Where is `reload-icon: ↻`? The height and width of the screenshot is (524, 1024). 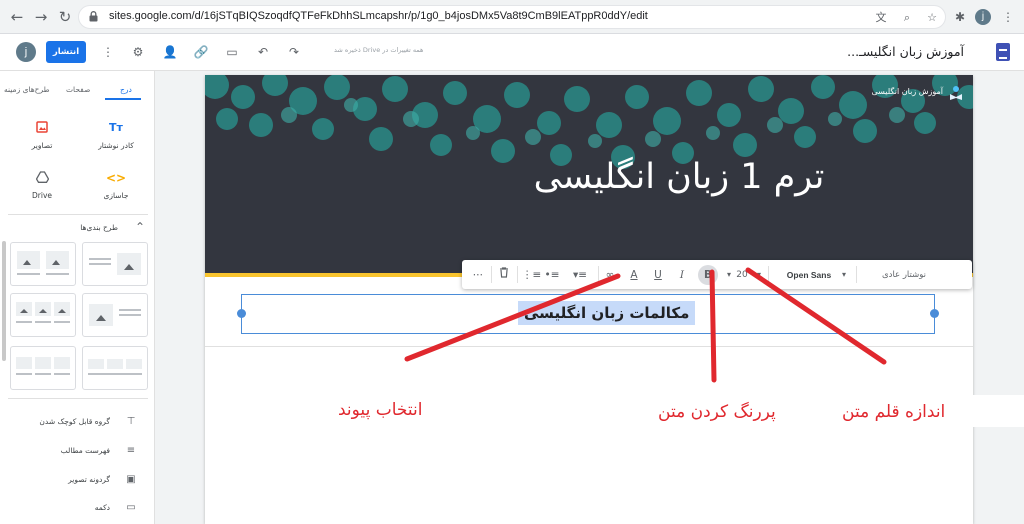
reload-icon: ↻ is located at coordinates (65, 17).